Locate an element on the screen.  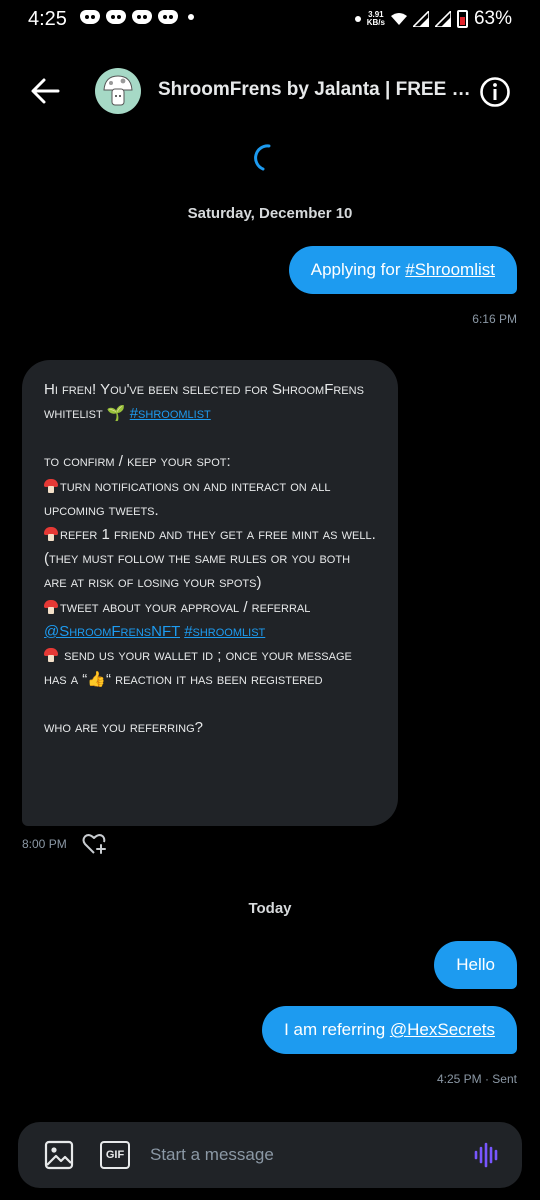
mention-link: @ShroomFrensNFT is located at coordinates (112, 631).